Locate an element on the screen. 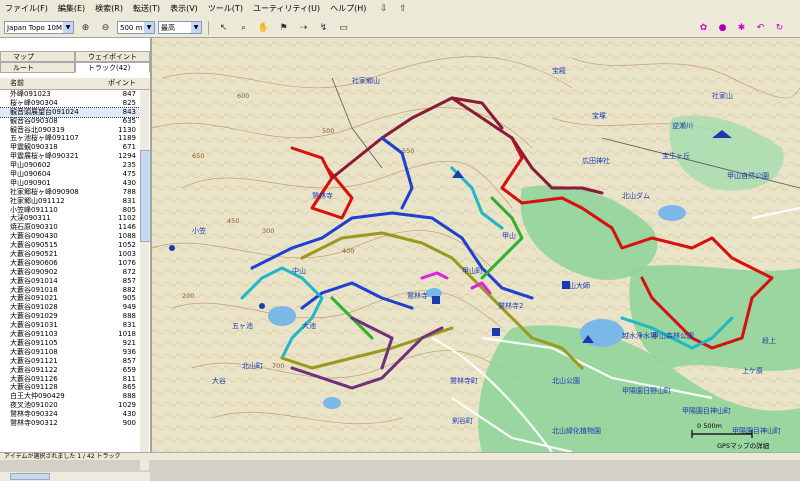 Image resolution: width=800 pixels, height=481 pixels. map-place-label: 甲山町 is located at coordinates (472, 270).